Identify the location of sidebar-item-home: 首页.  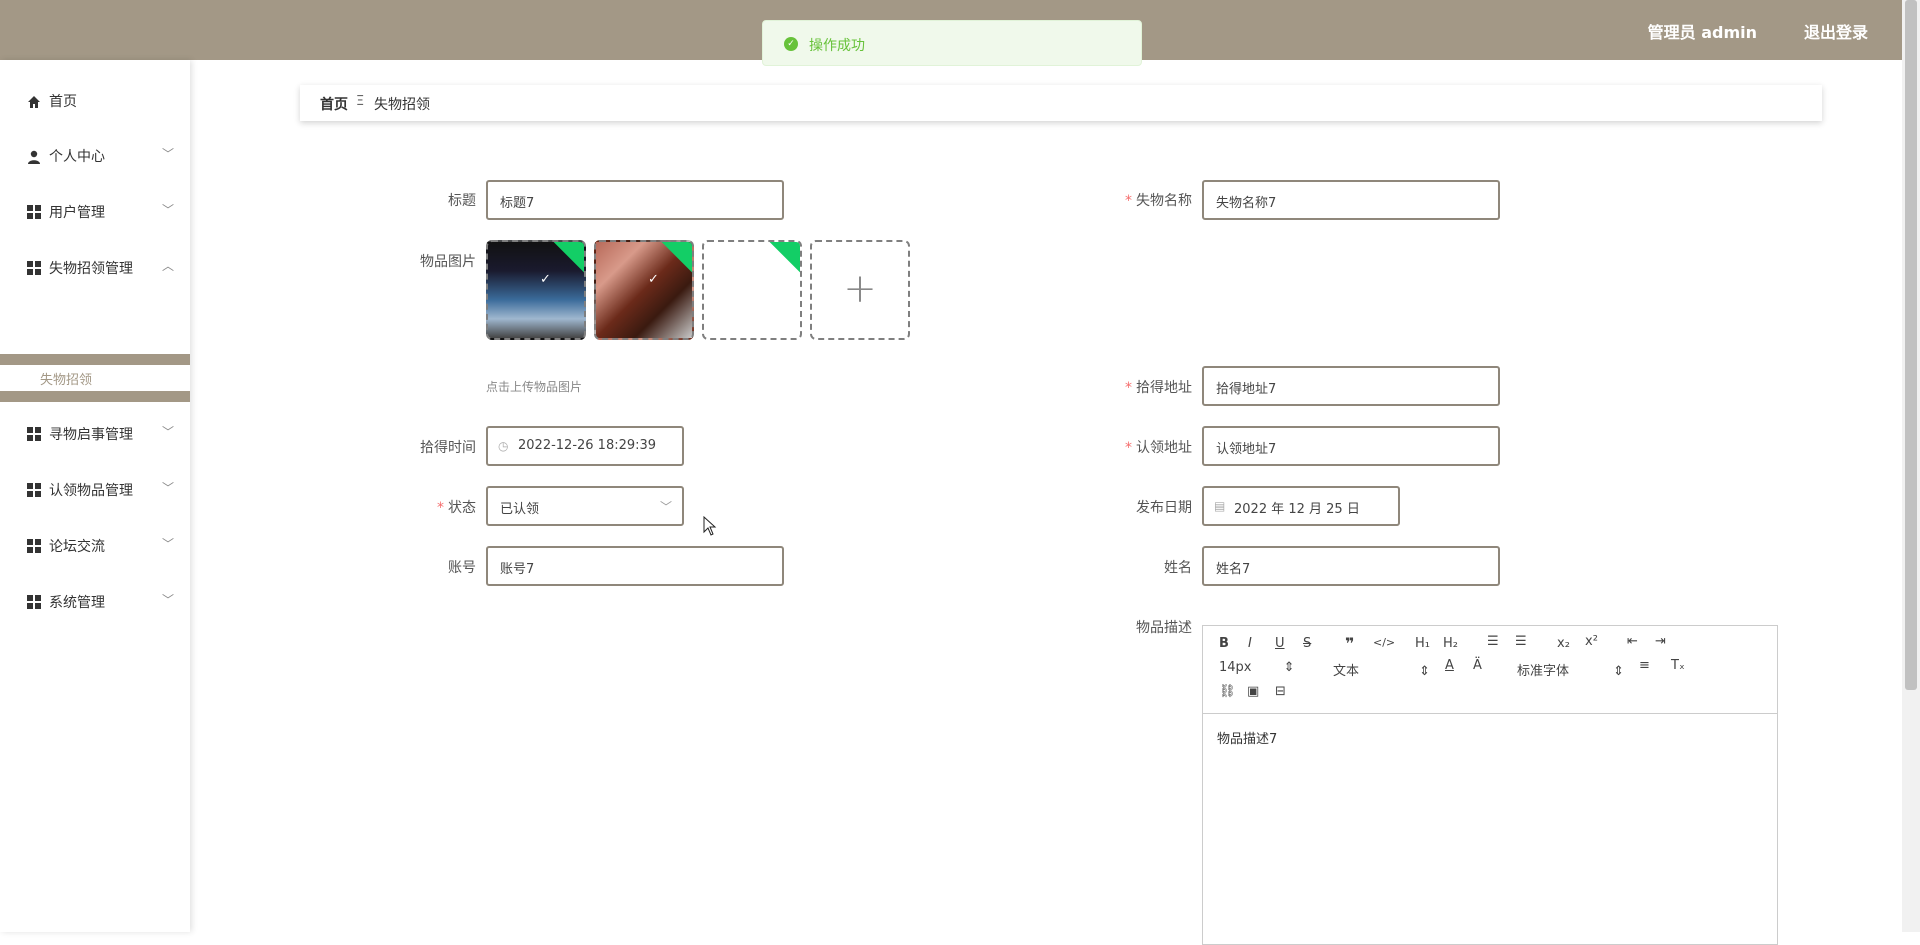
(95, 100).